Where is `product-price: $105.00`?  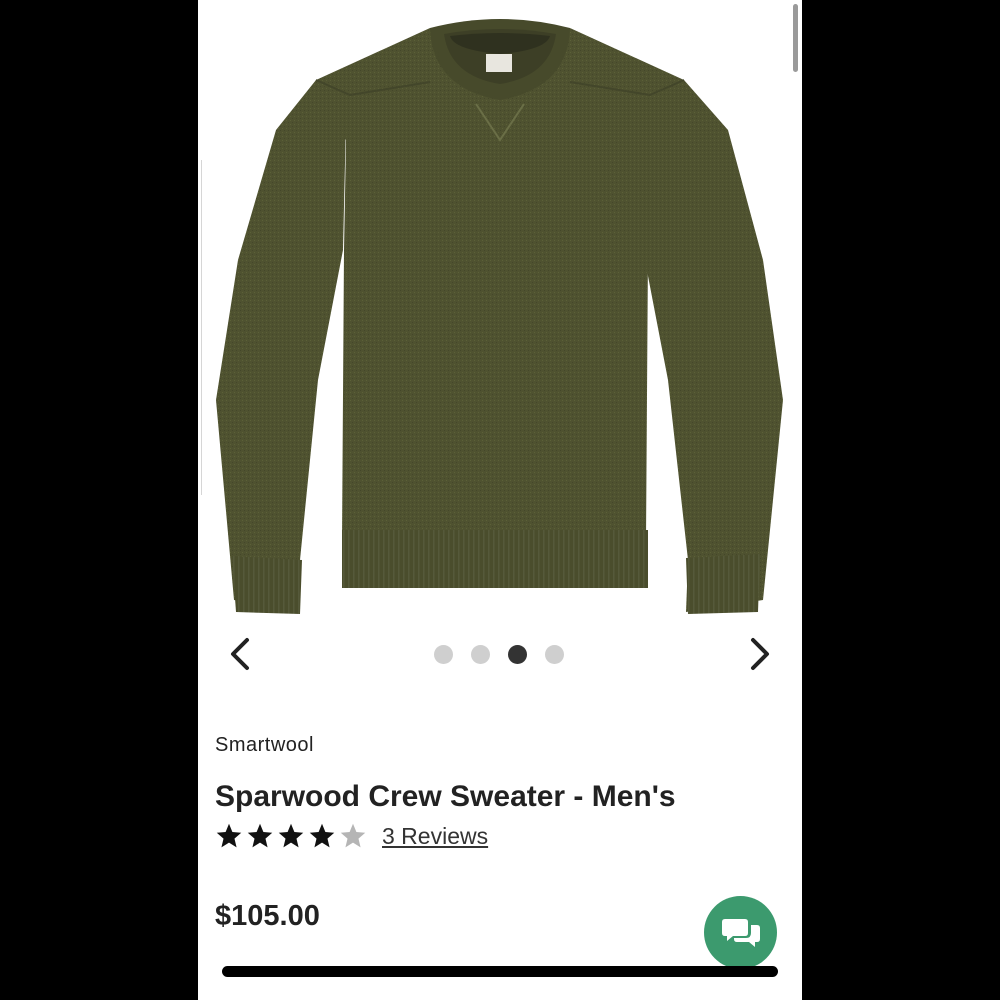 product-price: $105.00 is located at coordinates (267, 916).